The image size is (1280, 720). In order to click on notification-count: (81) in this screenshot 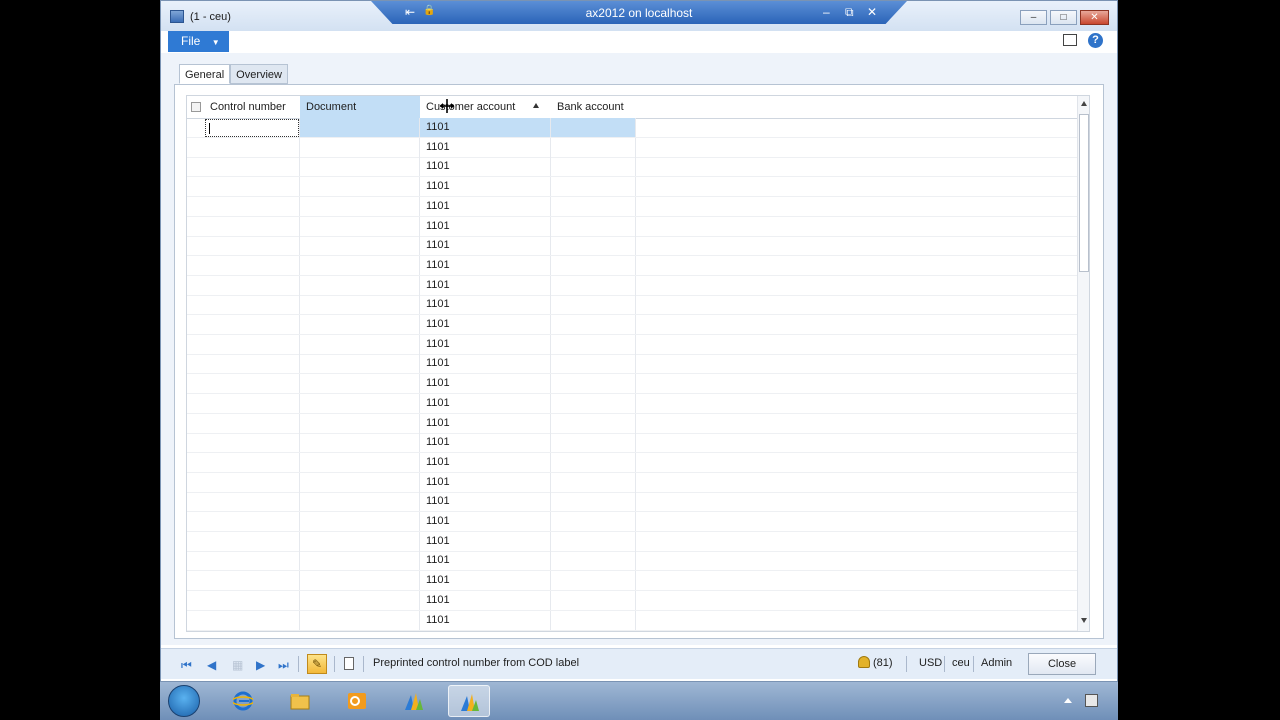, I will do `click(883, 663)`.